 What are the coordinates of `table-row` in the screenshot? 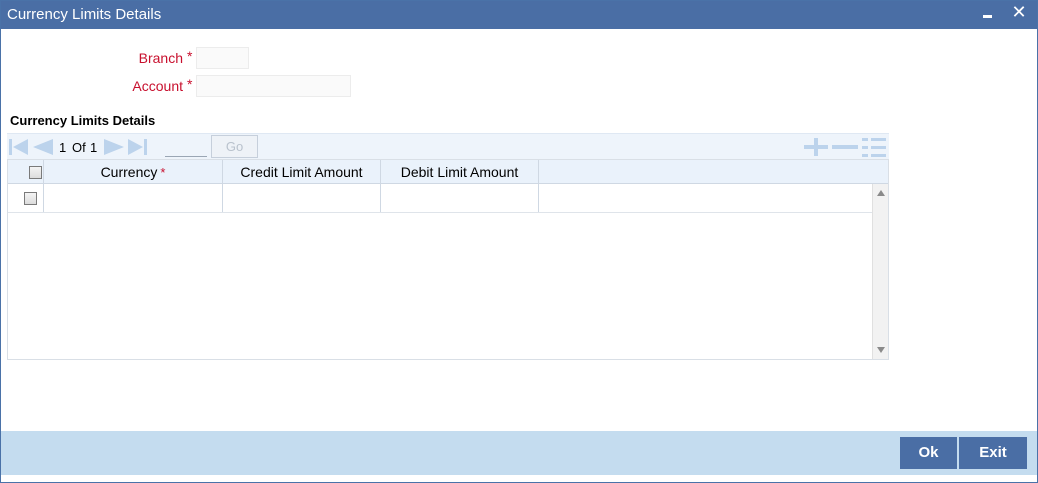 It's located at (440, 198).